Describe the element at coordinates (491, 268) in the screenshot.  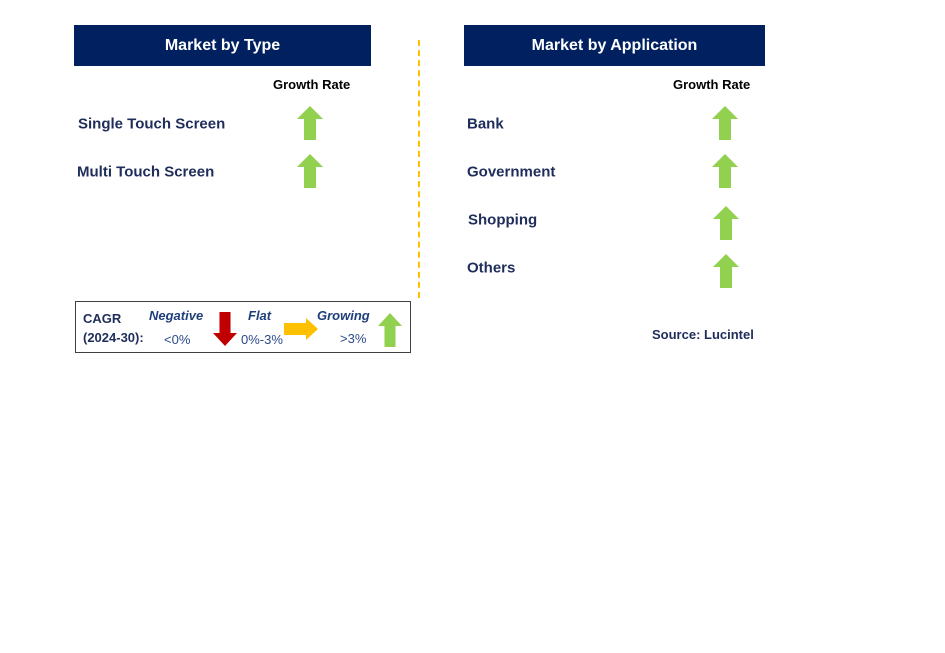
I see `application-item-label: Others` at that location.